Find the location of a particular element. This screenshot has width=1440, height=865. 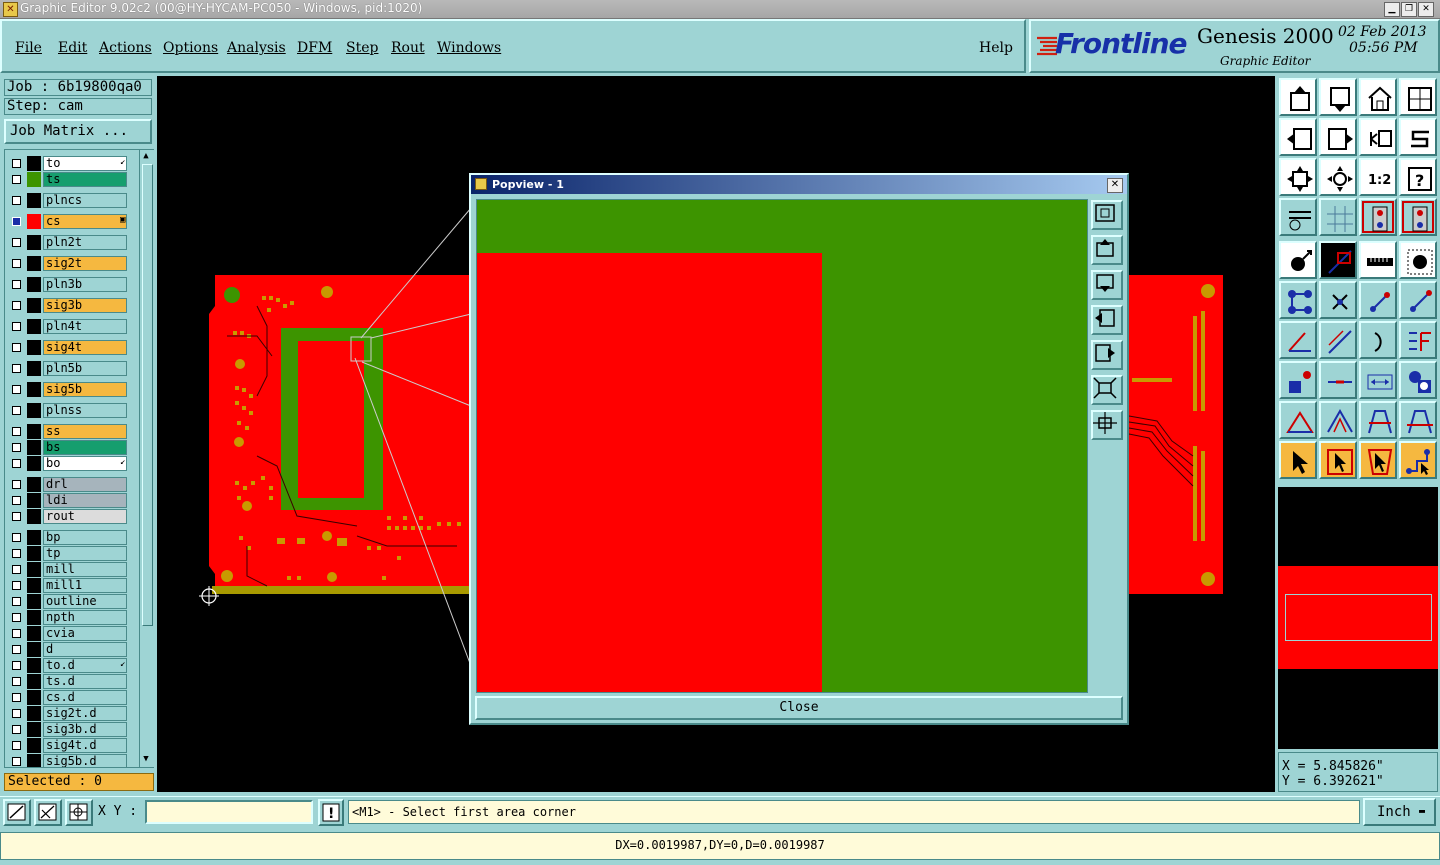

pan-right-icon is located at coordinates (1338, 137).